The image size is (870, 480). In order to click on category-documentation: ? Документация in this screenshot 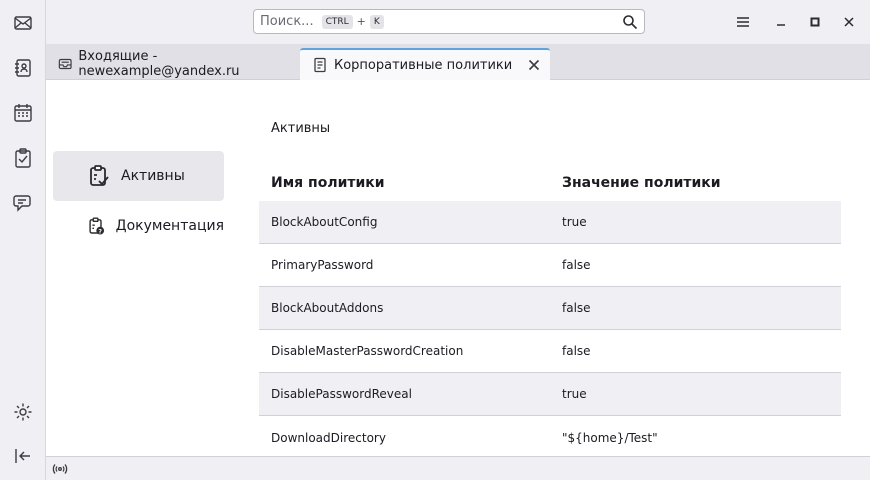, I will do `click(138, 226)`.